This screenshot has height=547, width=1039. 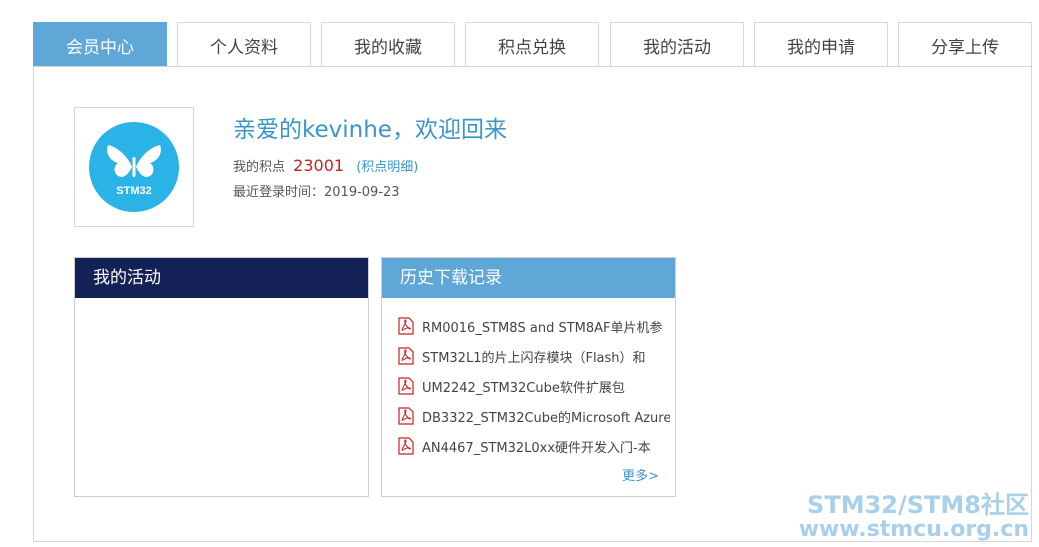 I want to click on tab-favorites: 我的收藏, so click(x=388, y=44).